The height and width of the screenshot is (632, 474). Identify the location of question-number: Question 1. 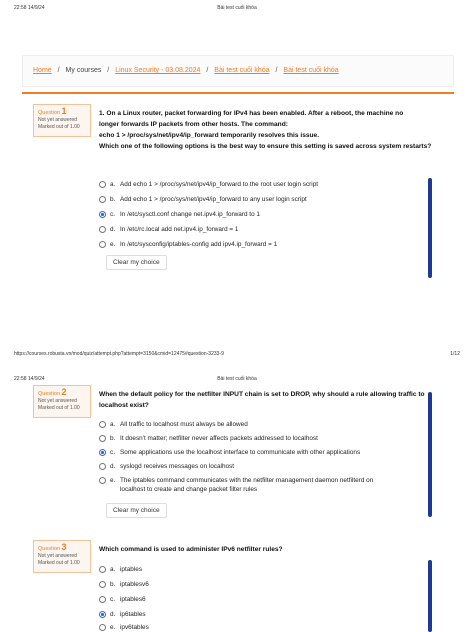
(52, 111).